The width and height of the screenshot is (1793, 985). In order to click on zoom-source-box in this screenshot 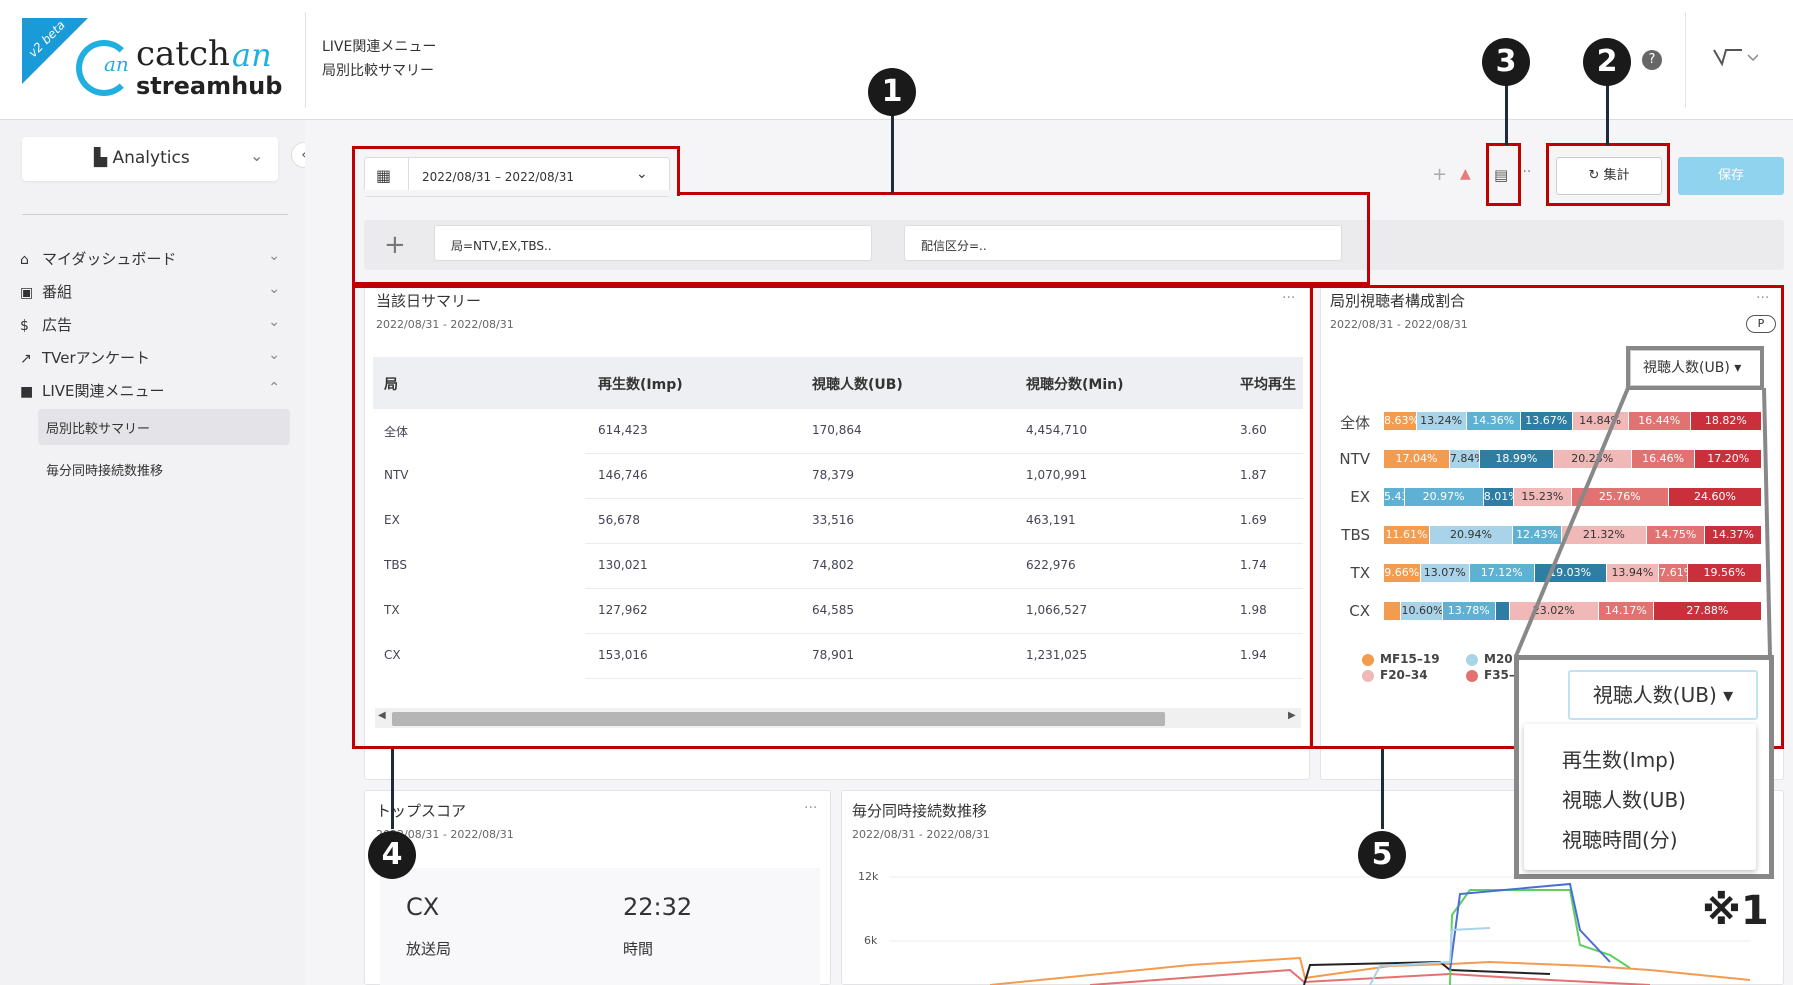, I will do `click(1695, 368)`.